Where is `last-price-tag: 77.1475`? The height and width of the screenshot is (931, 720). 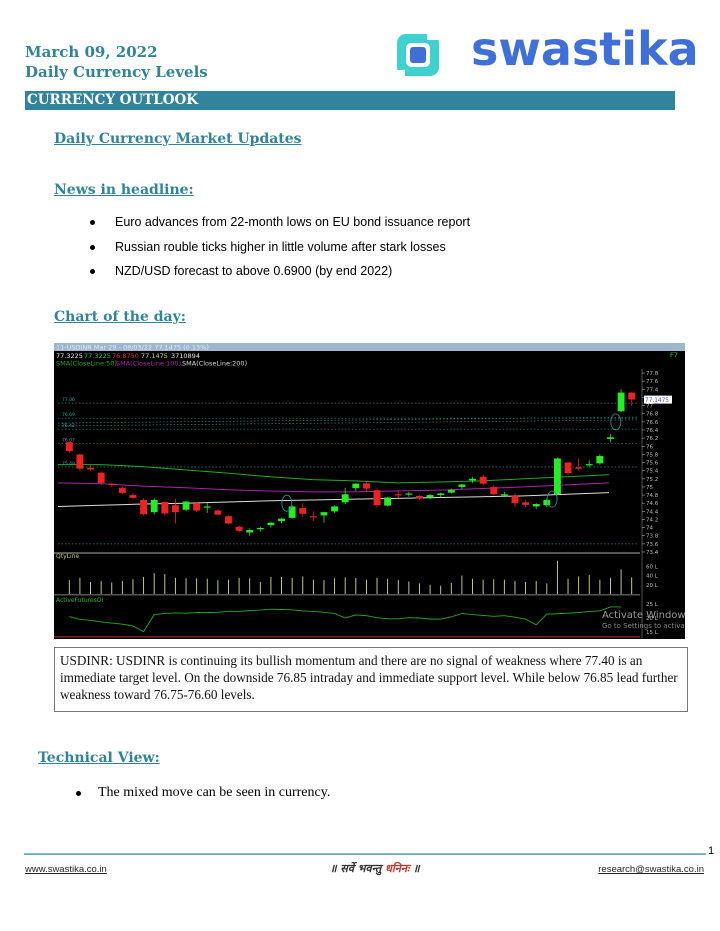
last-price-tag: 77.1475 is located at coordinates (657, 401).